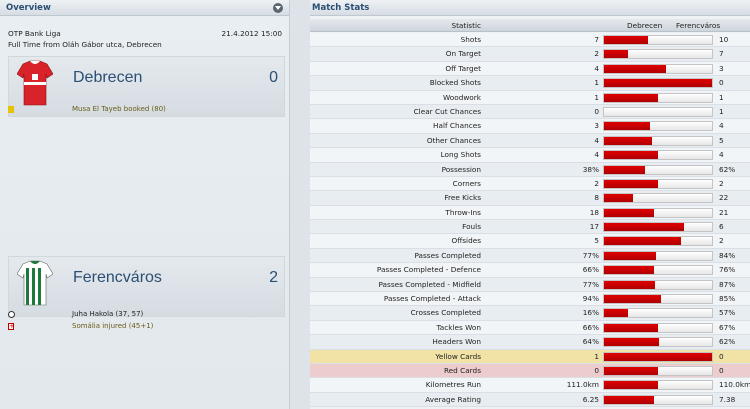  What do you see at coordinates (530, 256) in the screenshot?
I see `table-row: Passes Completed 77% 84%` at bounding box center [530, 256].